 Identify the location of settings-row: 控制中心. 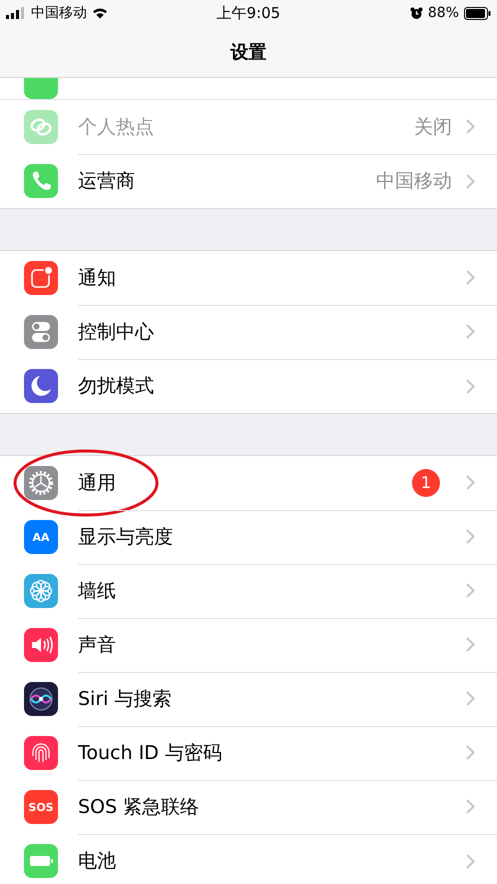
(248, 332).